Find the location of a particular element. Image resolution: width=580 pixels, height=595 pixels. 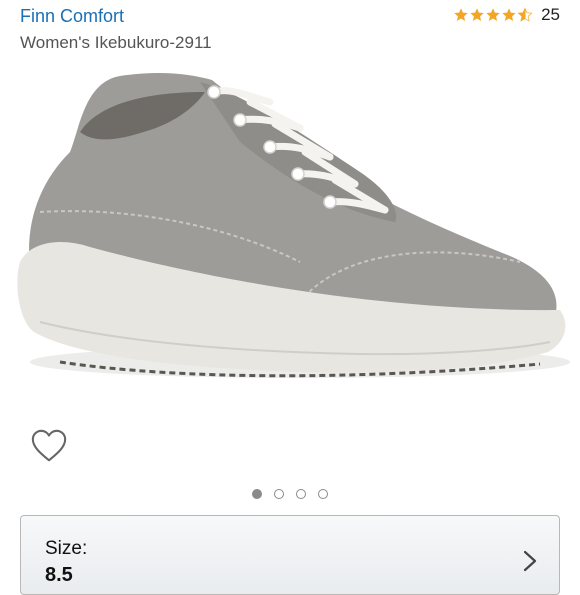

rating: 25 is located at coordinates (506, 15).